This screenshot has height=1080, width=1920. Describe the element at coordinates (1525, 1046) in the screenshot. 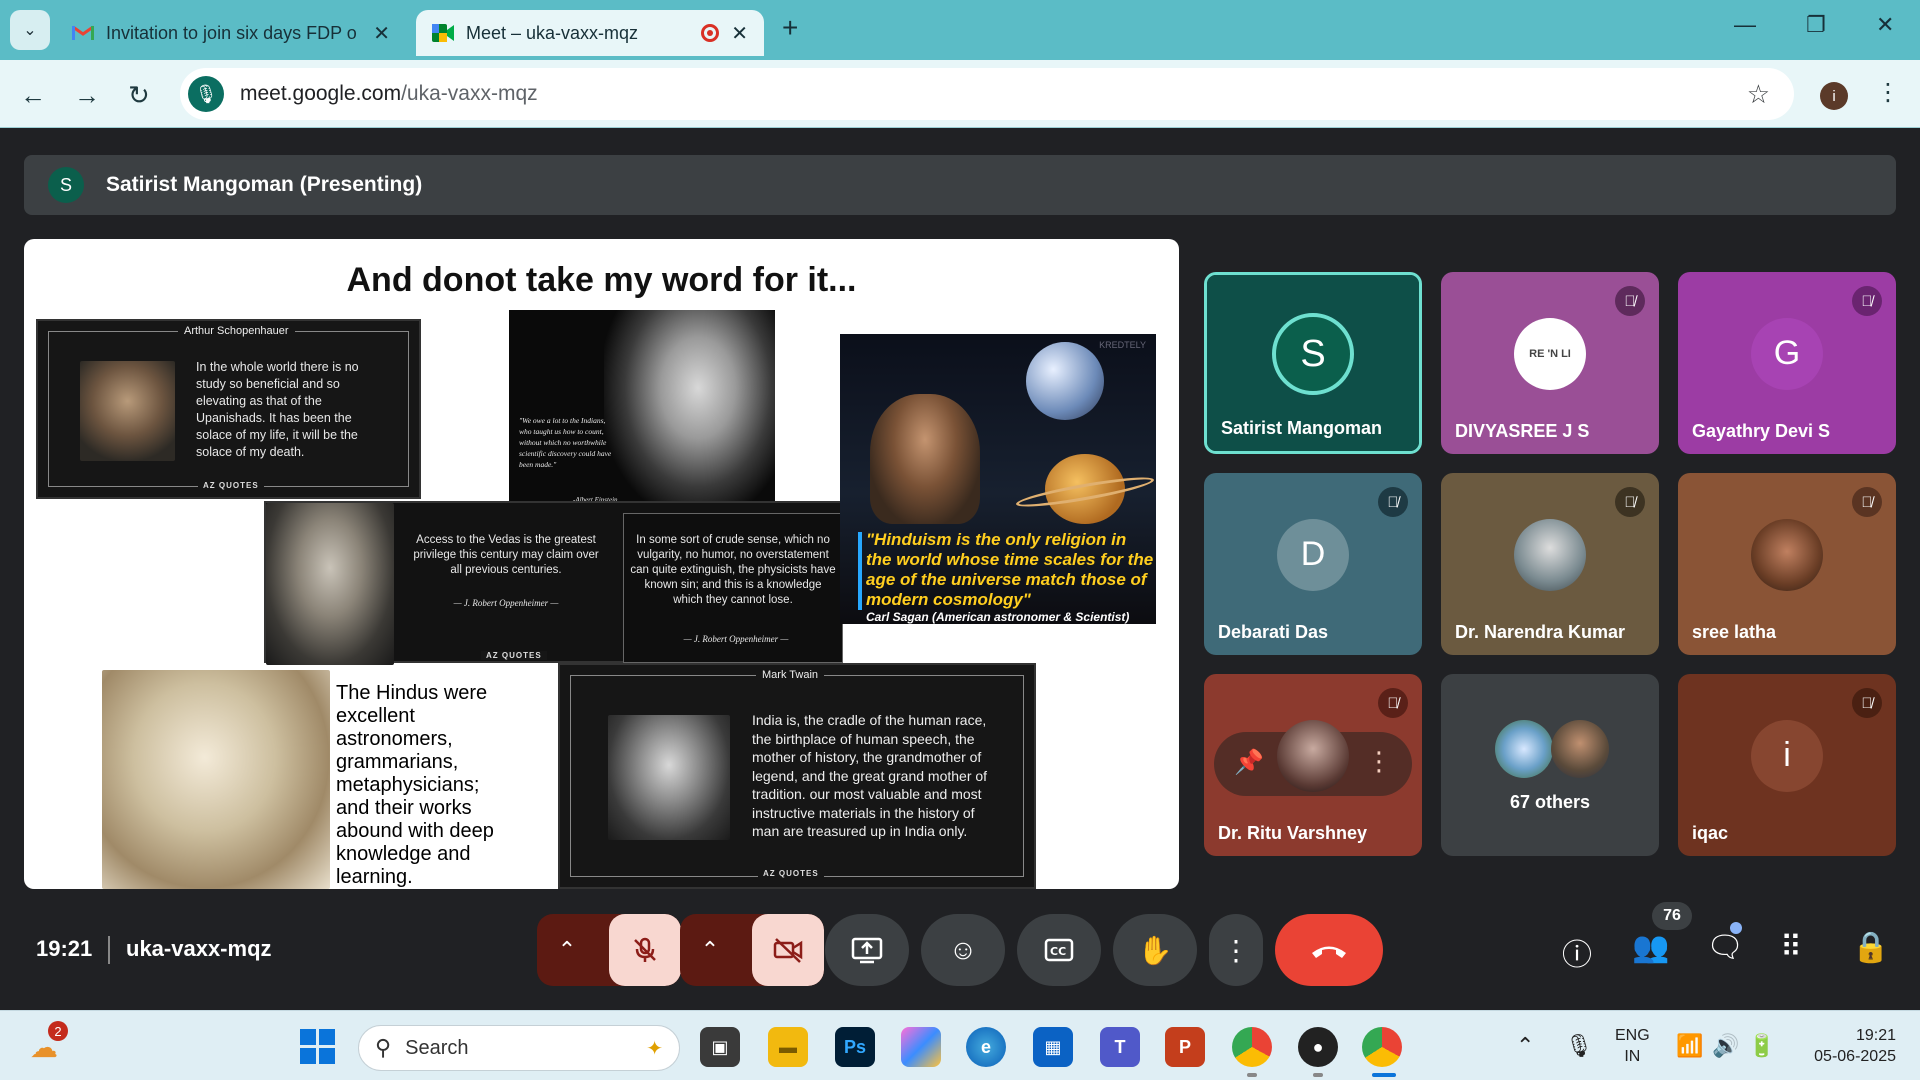

I see `show-hidden-icons: ⌃` at that location.